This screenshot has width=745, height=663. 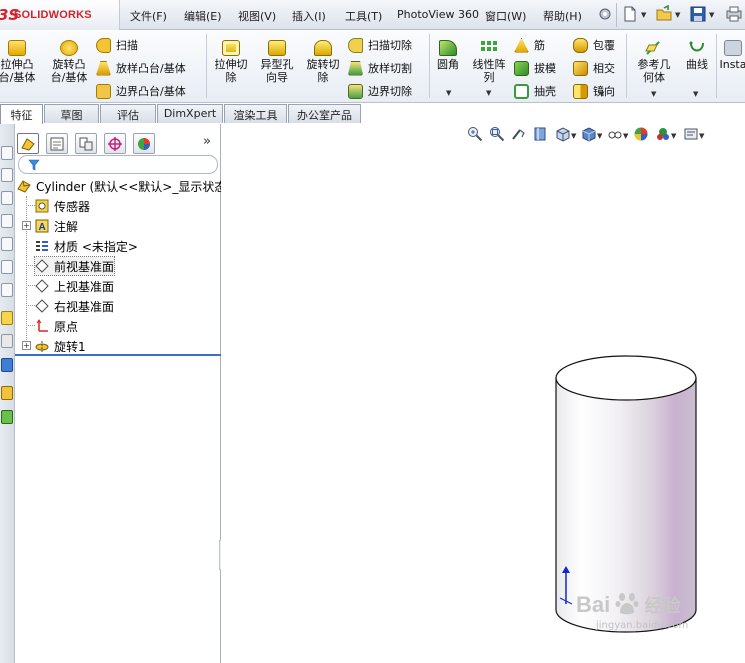 What do you see at coordinates (60, 346) in the screenshot?
I see `tree-item-revolve1: 旋转1` at bounding box center [60, 346].